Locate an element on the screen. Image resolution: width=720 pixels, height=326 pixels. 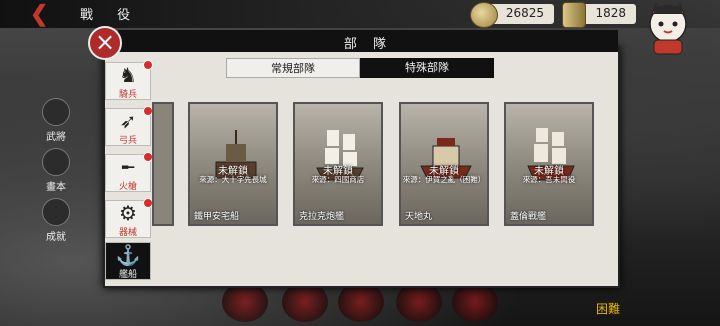
generals-menu-item: 武將 is located at coordinates (56, 120).